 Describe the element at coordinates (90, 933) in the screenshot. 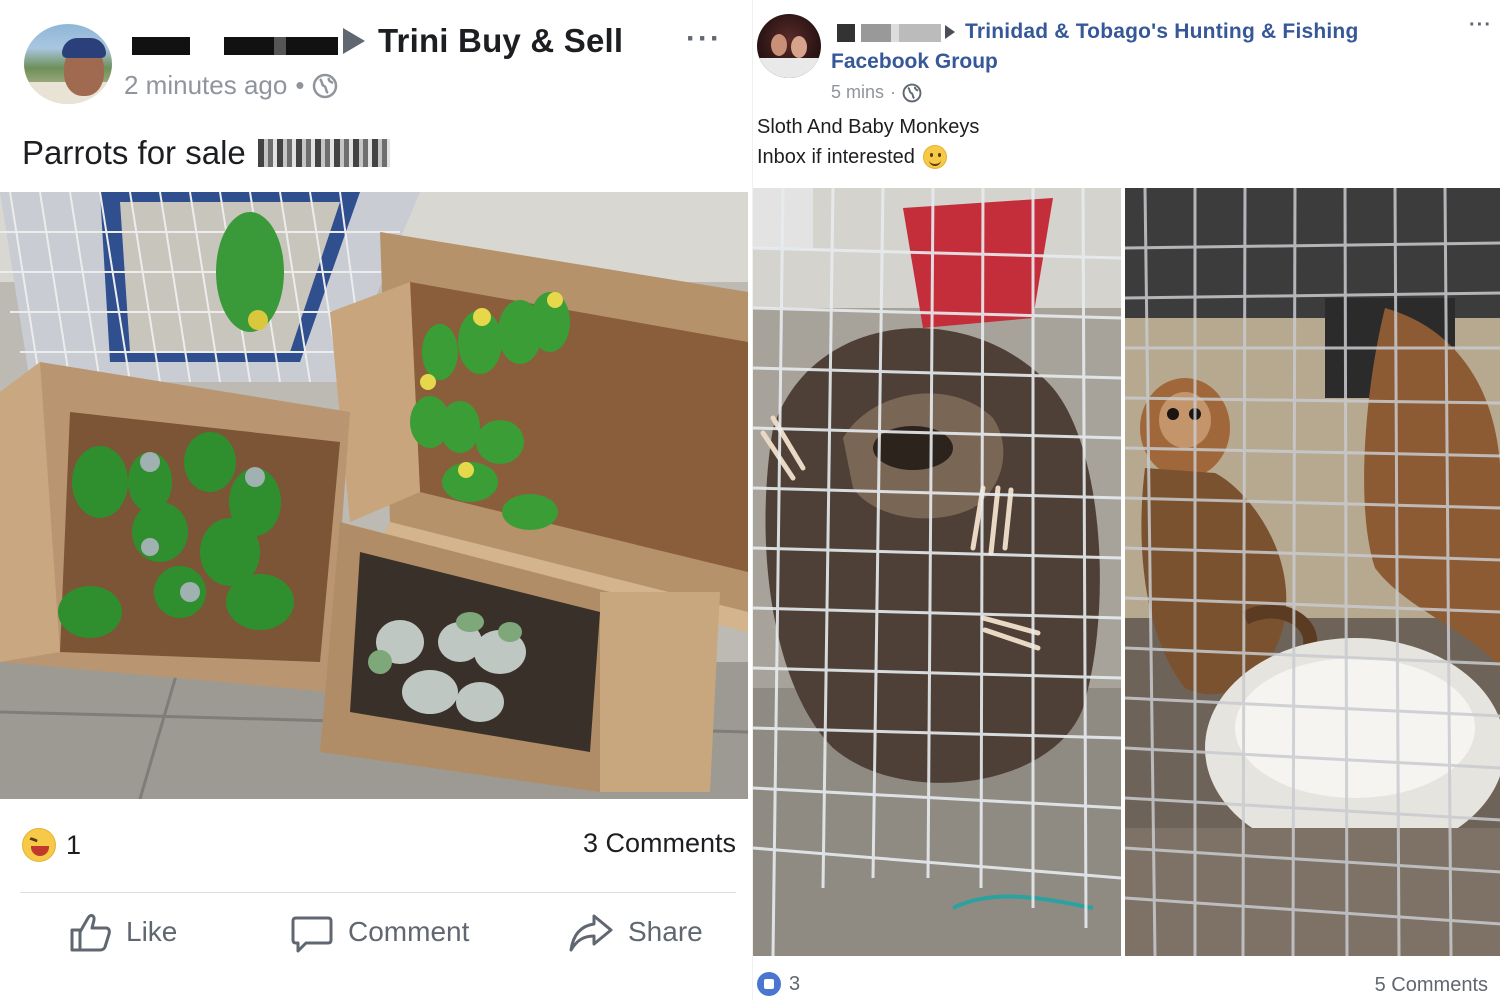

I see `thumbs-up-icon` at that location.